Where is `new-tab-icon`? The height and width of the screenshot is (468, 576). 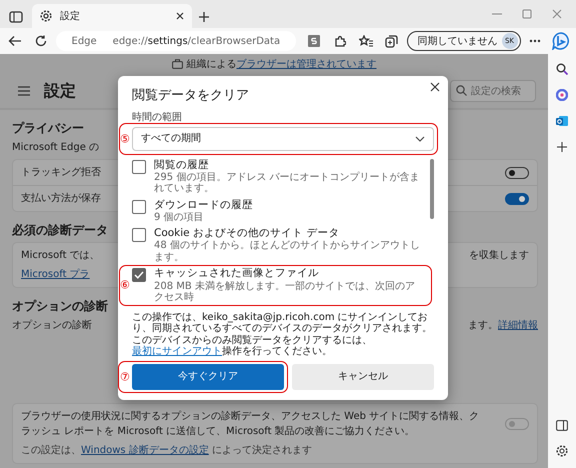
new-tab-icon is located at coordinates (204, 17).